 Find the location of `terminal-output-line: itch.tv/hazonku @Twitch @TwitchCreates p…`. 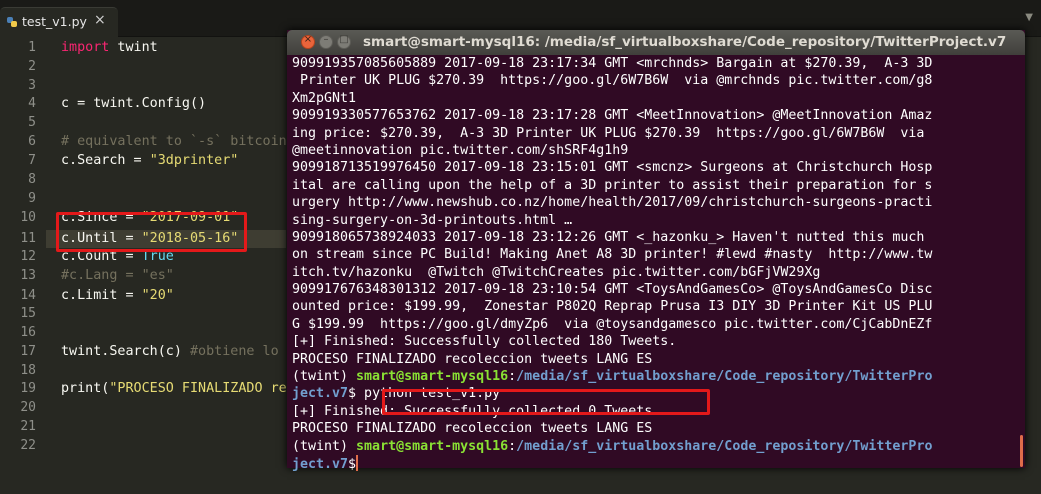

terminal-output-line: itch.tv/hazonku @Twitch @TwitchCreates p… is located at coordinates (556, 272).